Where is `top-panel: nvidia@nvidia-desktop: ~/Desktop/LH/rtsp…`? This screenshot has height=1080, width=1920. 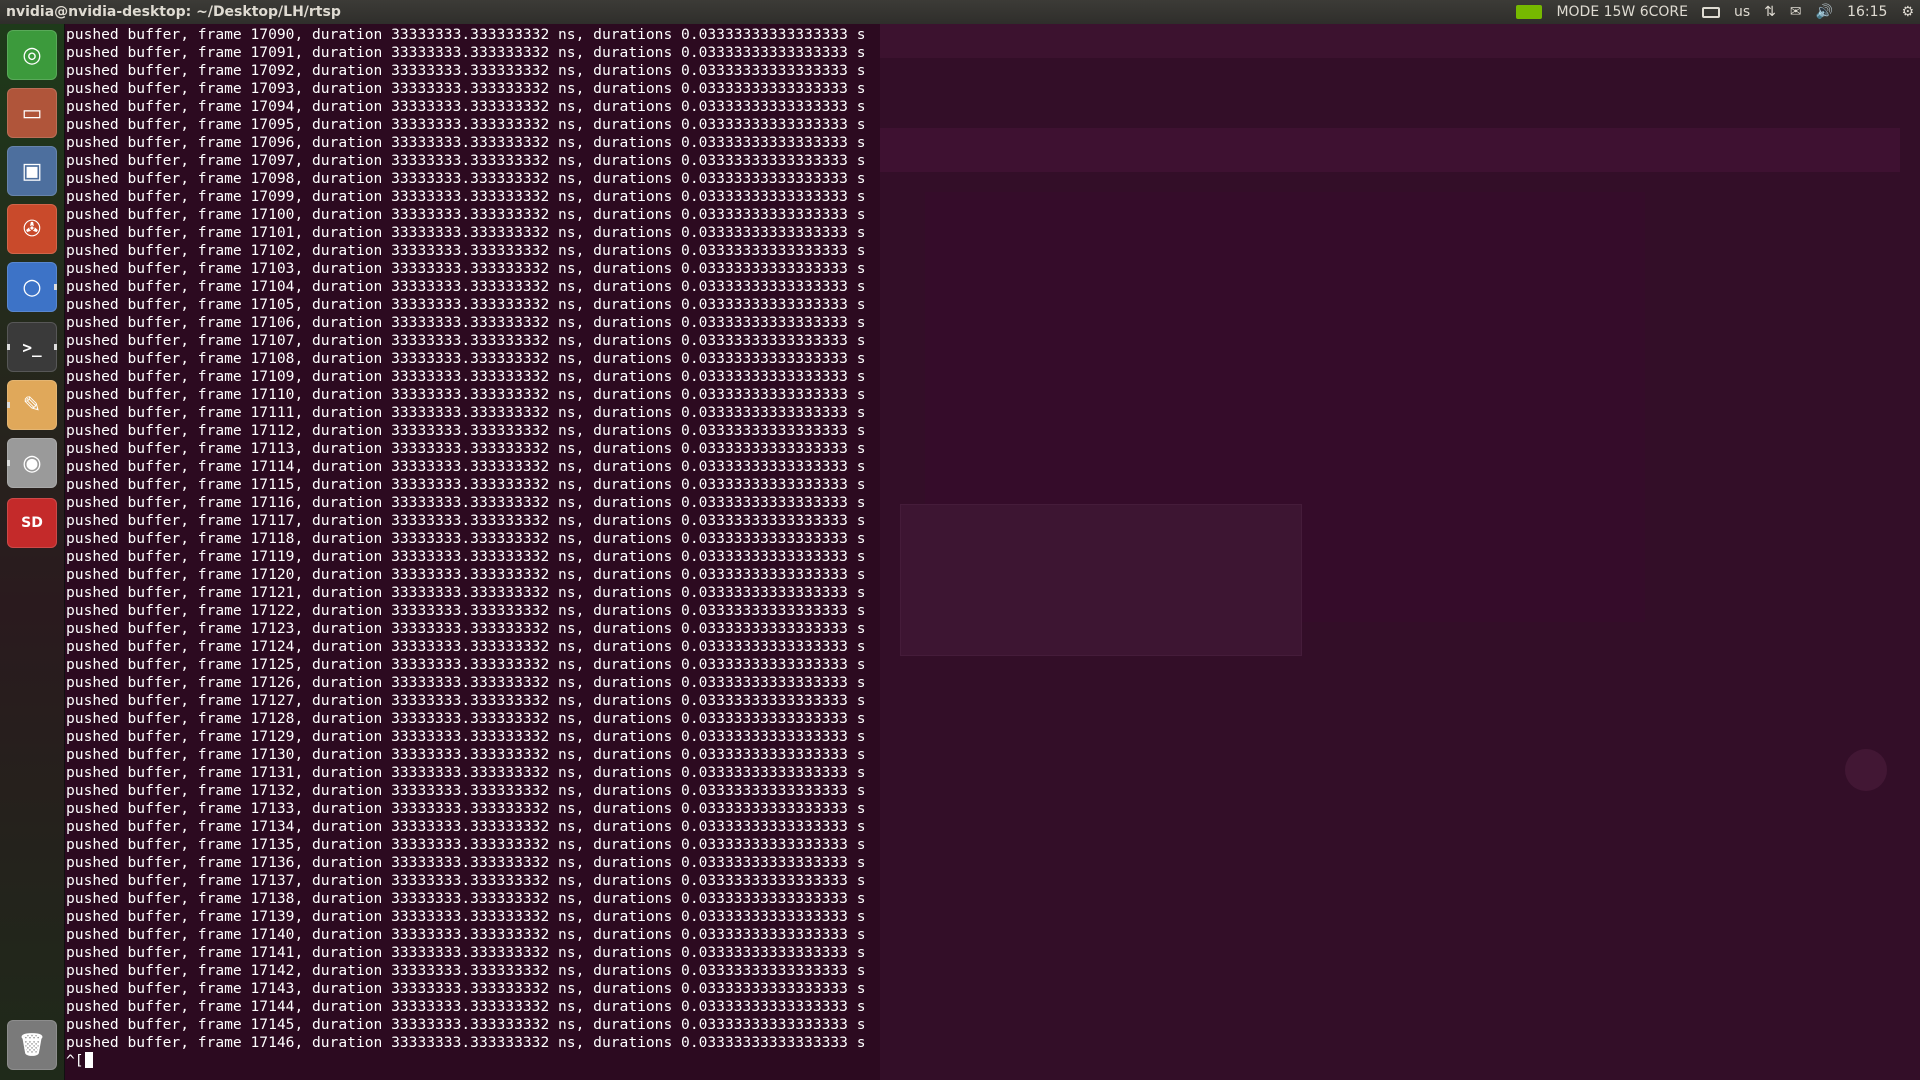 top-panel: nvidia@nvidia-desktop: ~/Desktop/LH/rtsp… is located at coordinates (960, 12).